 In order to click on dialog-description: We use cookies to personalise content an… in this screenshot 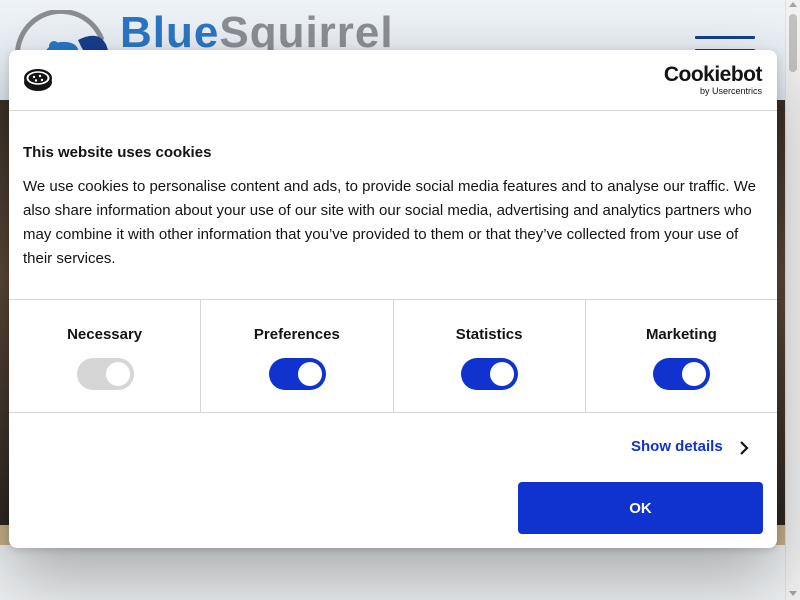, I will do `click(389, 222)`.